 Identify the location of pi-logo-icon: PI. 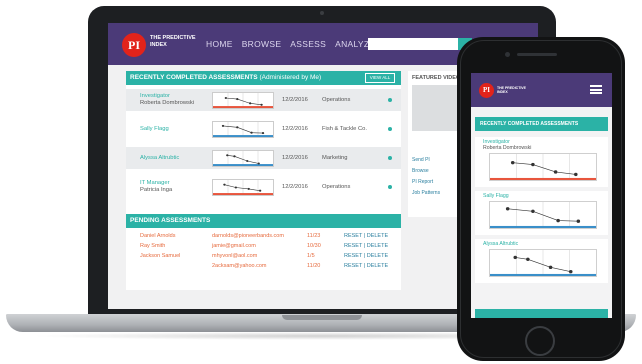
(134, 45).